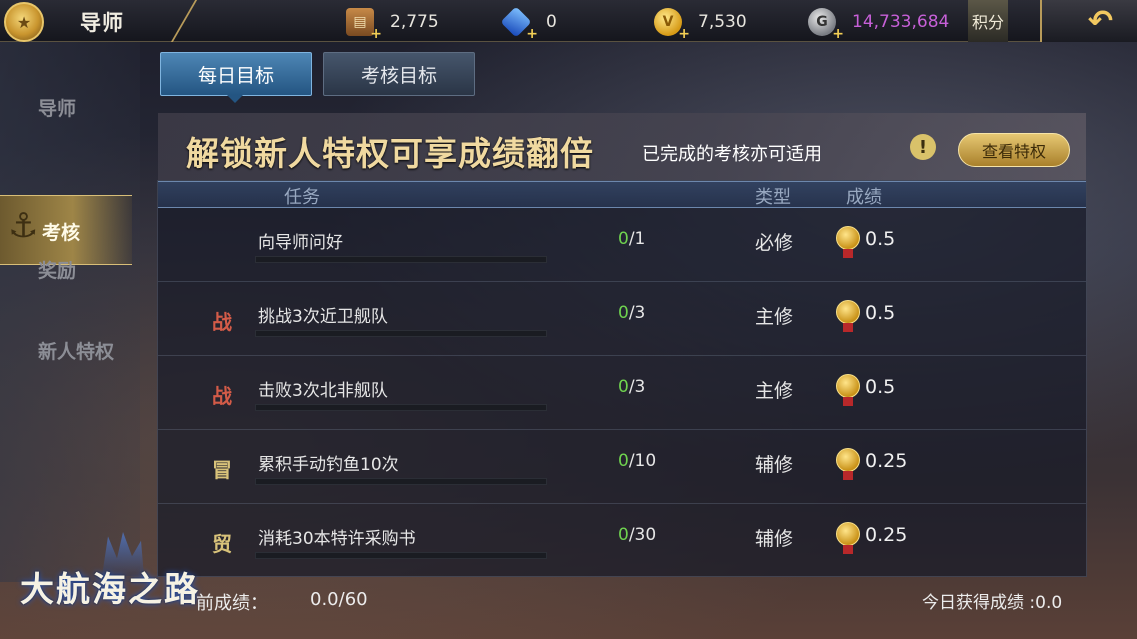 The image size is (1137, 639). What do you see at coordinates (637, 535) in the screenshot?
I see `task-progress: 0/30` at bounding box center [637, 535].